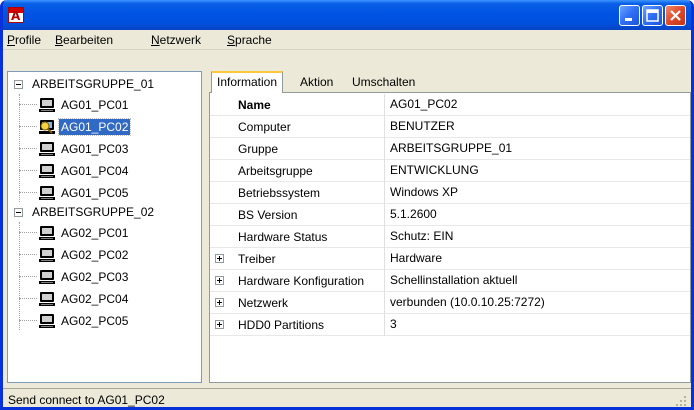 Image resolution: width=694 pixels, height=410 pixels. I want to click on close-icon, so click(675, 15).